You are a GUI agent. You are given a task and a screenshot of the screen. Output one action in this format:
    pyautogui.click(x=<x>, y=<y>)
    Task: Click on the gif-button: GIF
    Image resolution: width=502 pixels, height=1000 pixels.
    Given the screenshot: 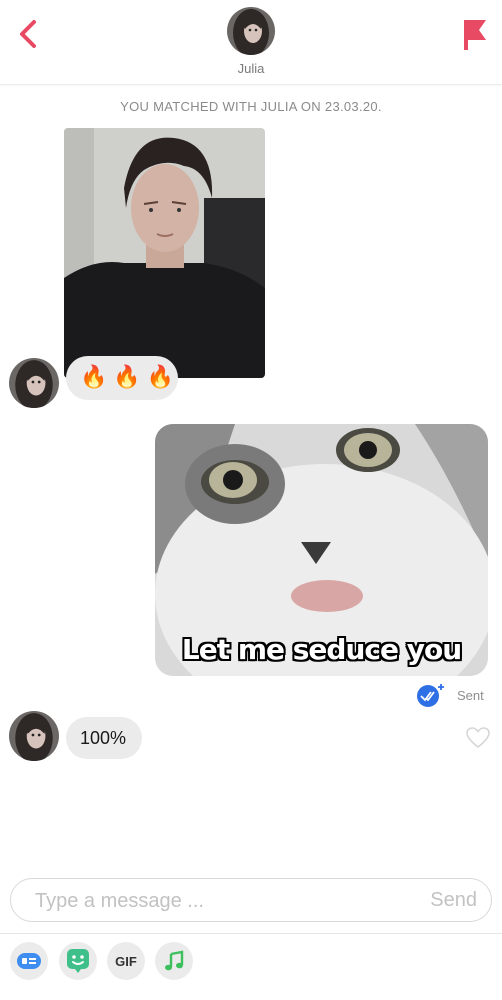 What is the action you would take?
    pyautogui.click(x=126, y=961)
    